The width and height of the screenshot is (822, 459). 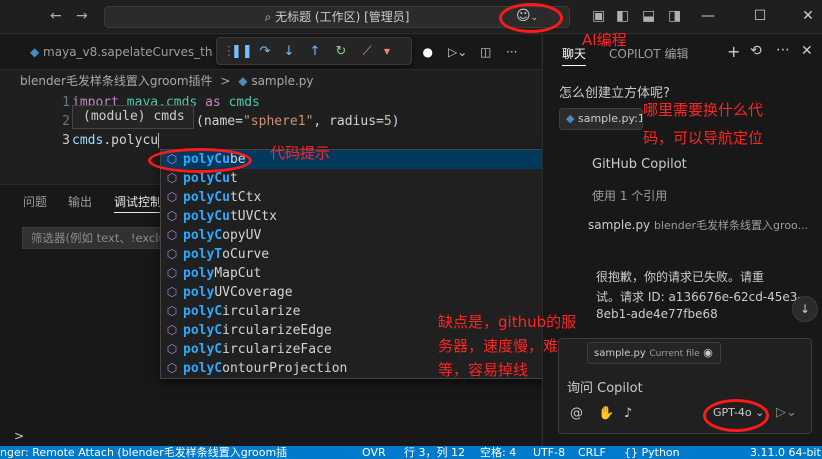 What do you see at coordinates (592, 452) in the screenshot?
I see `end-of-line: CRLF` at bounding box center [592, 452].